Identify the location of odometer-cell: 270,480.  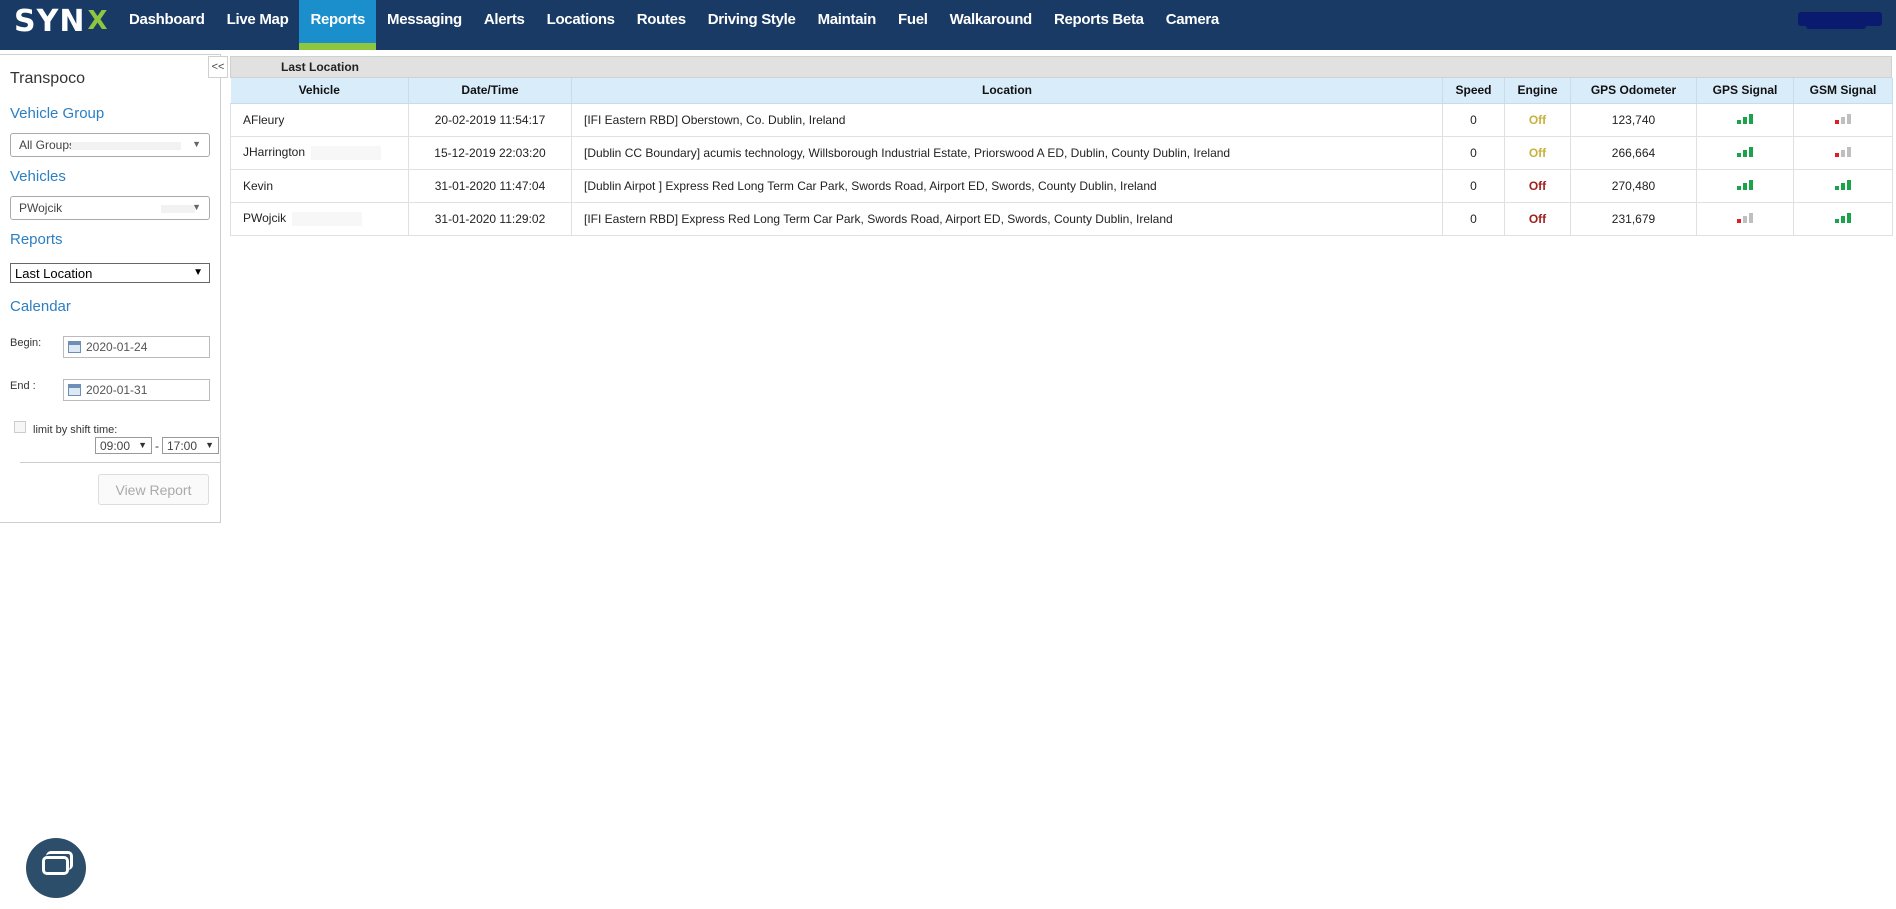
(1633, 185).